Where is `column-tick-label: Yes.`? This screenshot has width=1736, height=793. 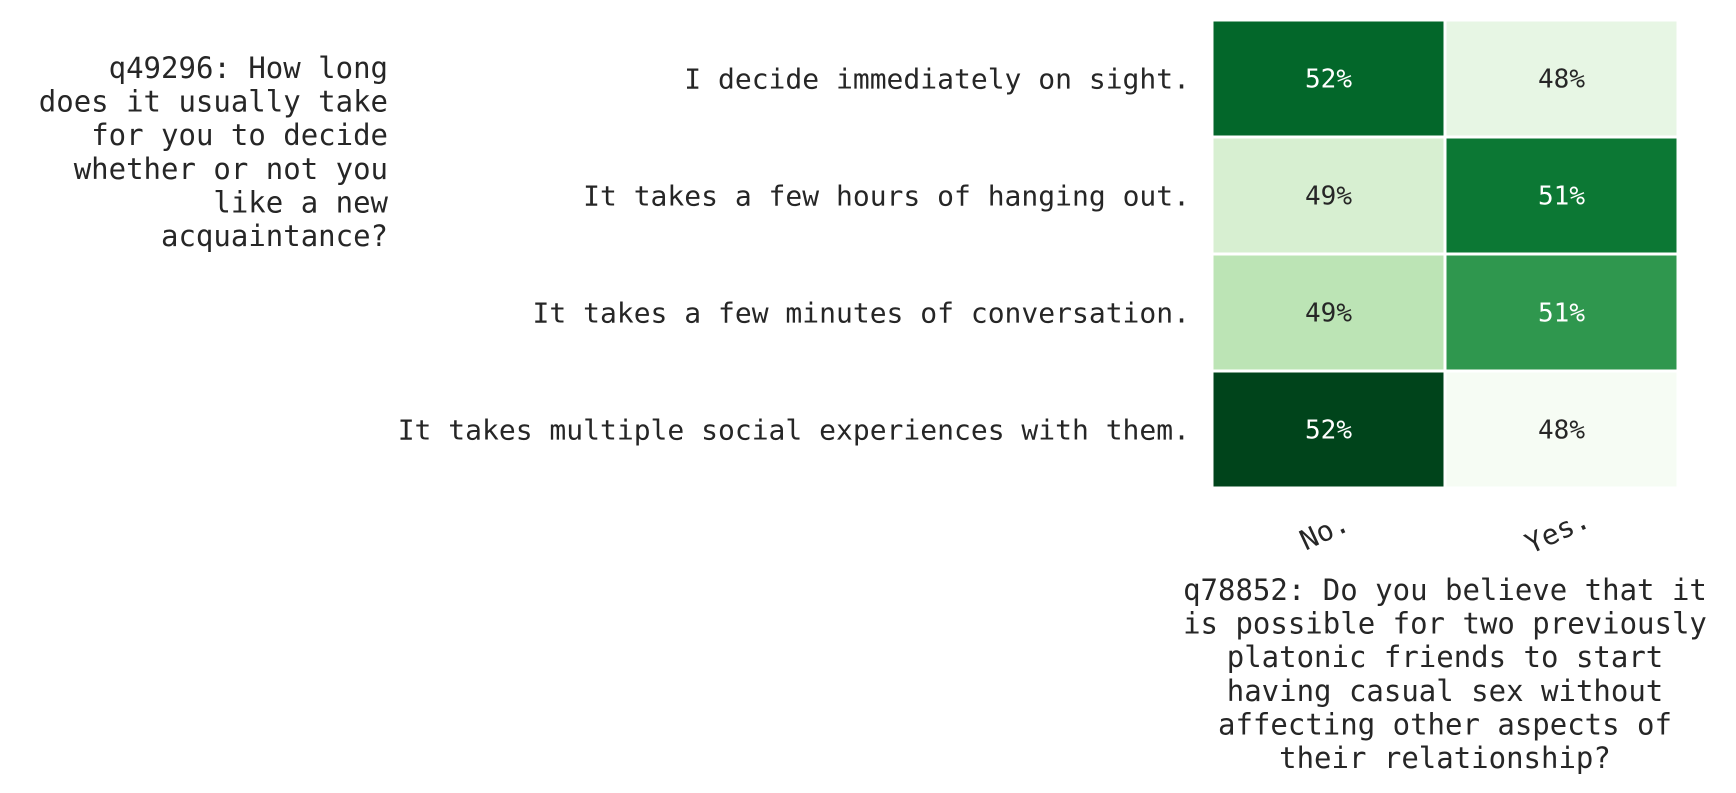
column-tick-label: Yes. is located at coordinates (1557, 531).